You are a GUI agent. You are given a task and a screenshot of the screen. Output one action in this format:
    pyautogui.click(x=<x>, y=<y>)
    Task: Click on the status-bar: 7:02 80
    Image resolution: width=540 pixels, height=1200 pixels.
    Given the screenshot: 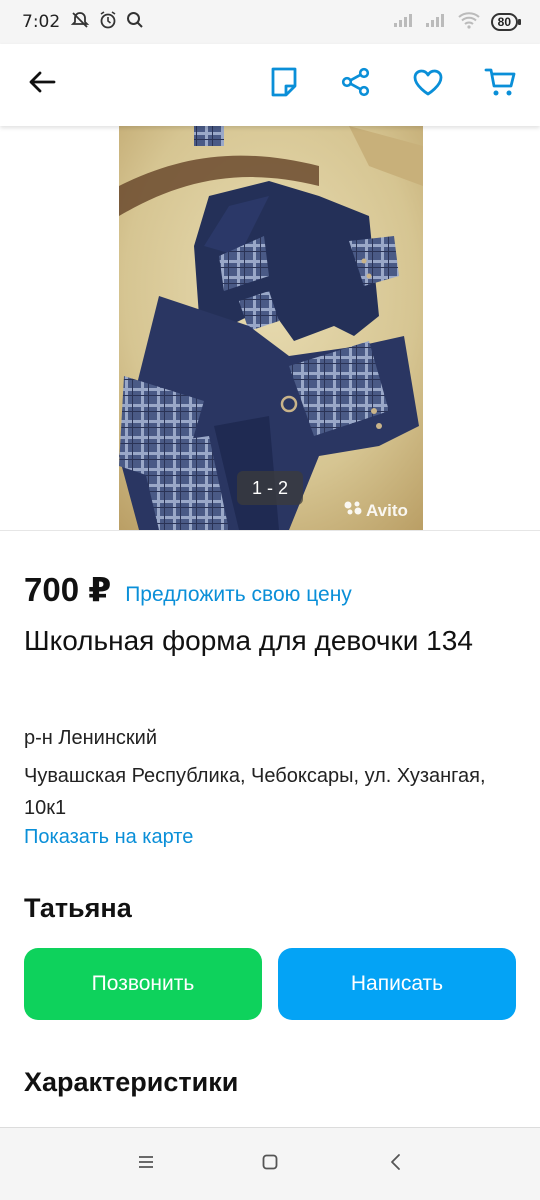 What is the action you would take?
    pyautogui.click(x=270, y=22)
    